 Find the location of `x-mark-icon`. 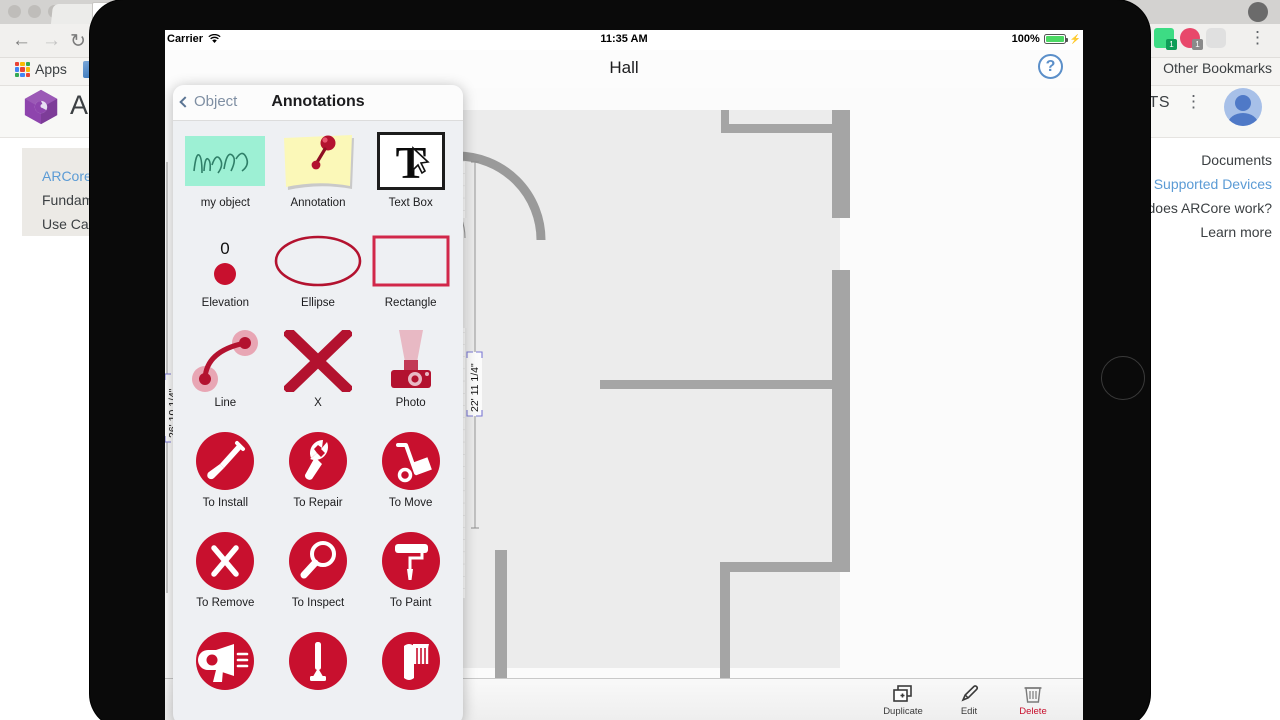

x-mark-icon is located at coordinates (317, 361).